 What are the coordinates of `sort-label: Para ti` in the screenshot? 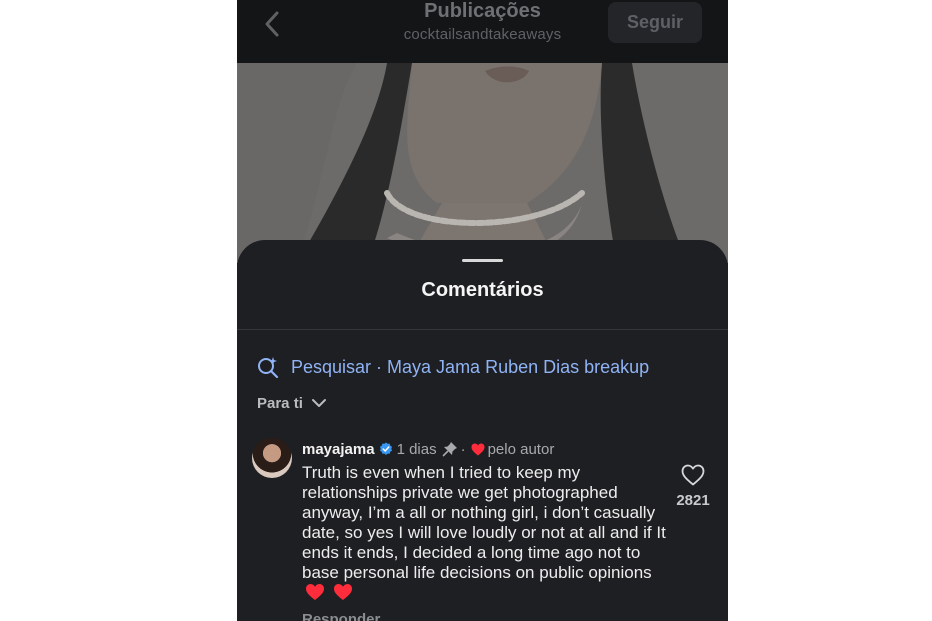 It's located at (280, 403).